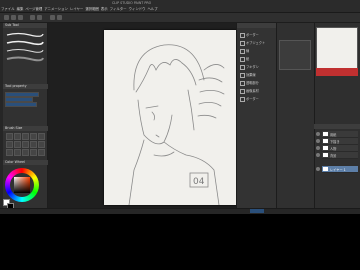 Image resolution: width=360 pixels, height=270 pixels. I want to click on material-label: 画像素材, so click(252, 91).